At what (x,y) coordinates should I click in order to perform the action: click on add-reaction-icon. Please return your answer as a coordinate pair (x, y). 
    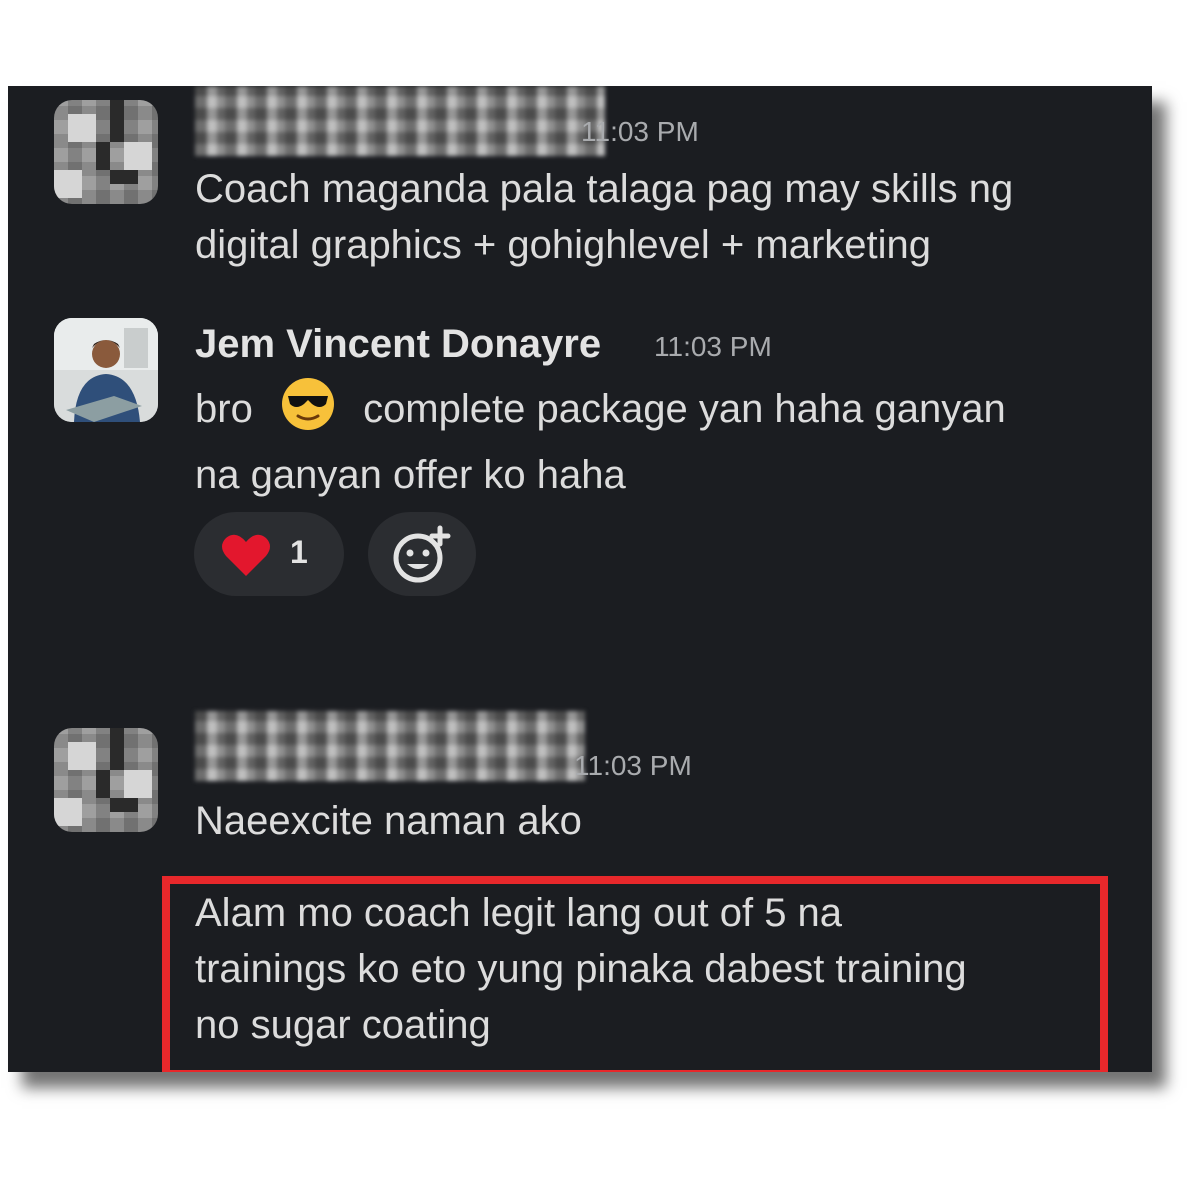
    Looking at the image, I should click on (422, 554).